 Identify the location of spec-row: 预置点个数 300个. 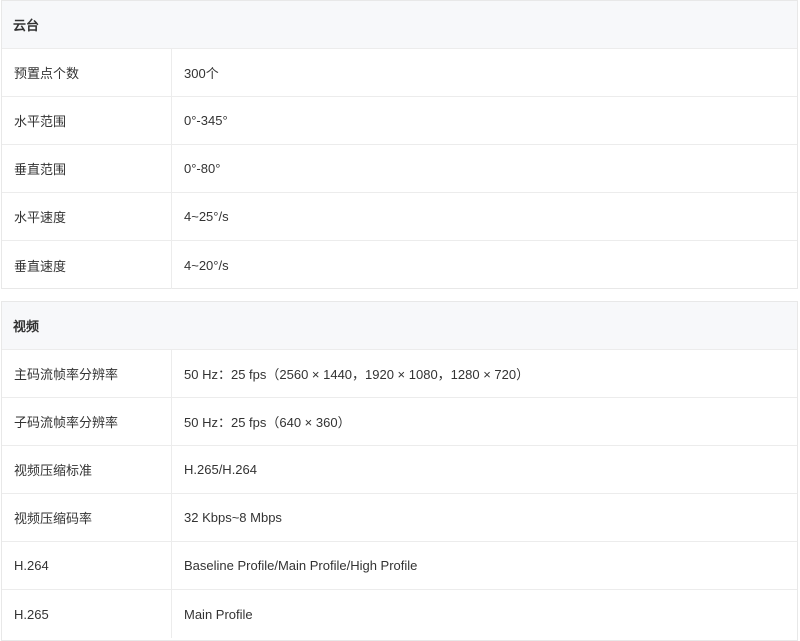
(399, 73).